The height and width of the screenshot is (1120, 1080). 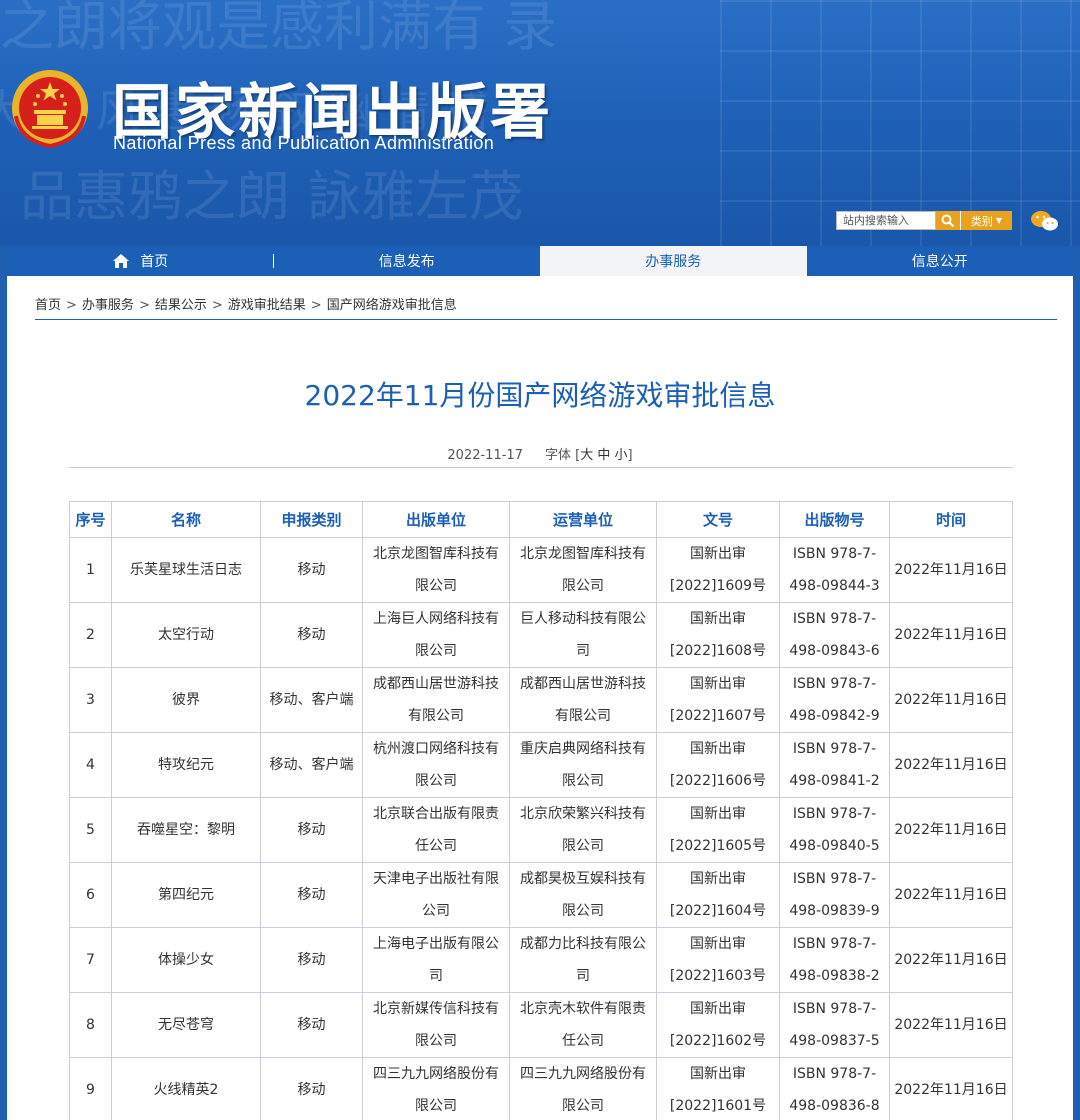 What do you see at coordinates (181, 305) in the screenshot?
I see `breadcrumb-link: 结果公示` at bounding box center [181, 305].